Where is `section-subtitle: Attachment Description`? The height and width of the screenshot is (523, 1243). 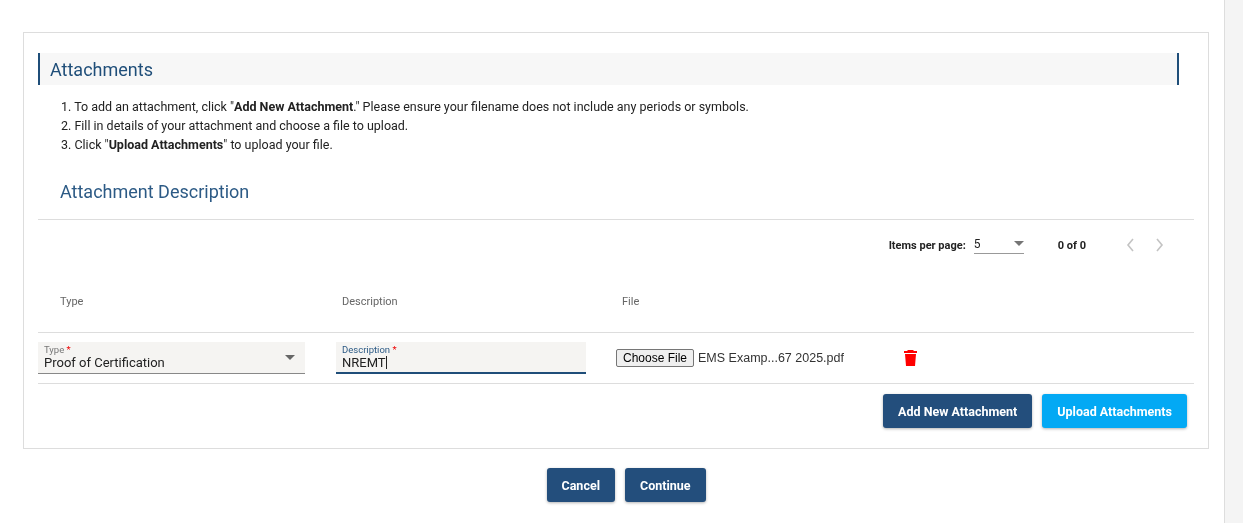
section-subtitle: Attachment Description is located at coordinates (155, 192).